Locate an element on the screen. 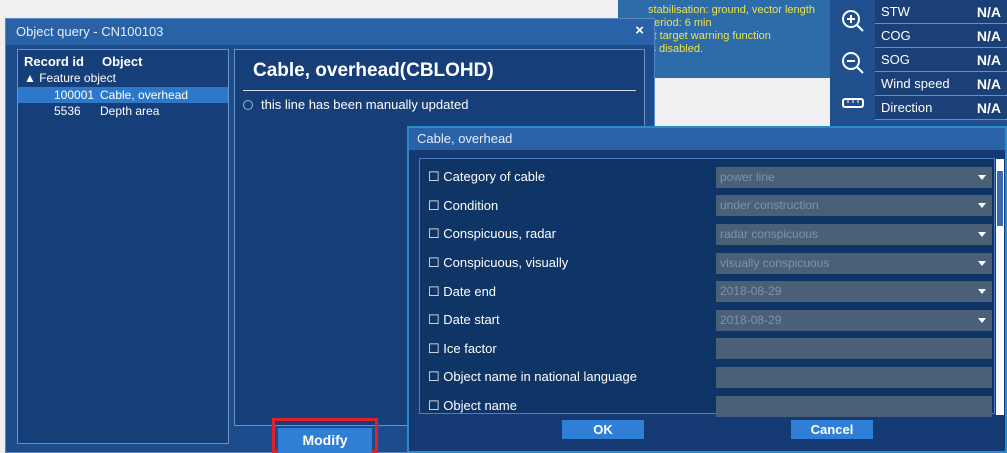 This screenshot has width=1007, height=453. attribute-row: ☐ Condition under construction is located at coordinates (707, 206).